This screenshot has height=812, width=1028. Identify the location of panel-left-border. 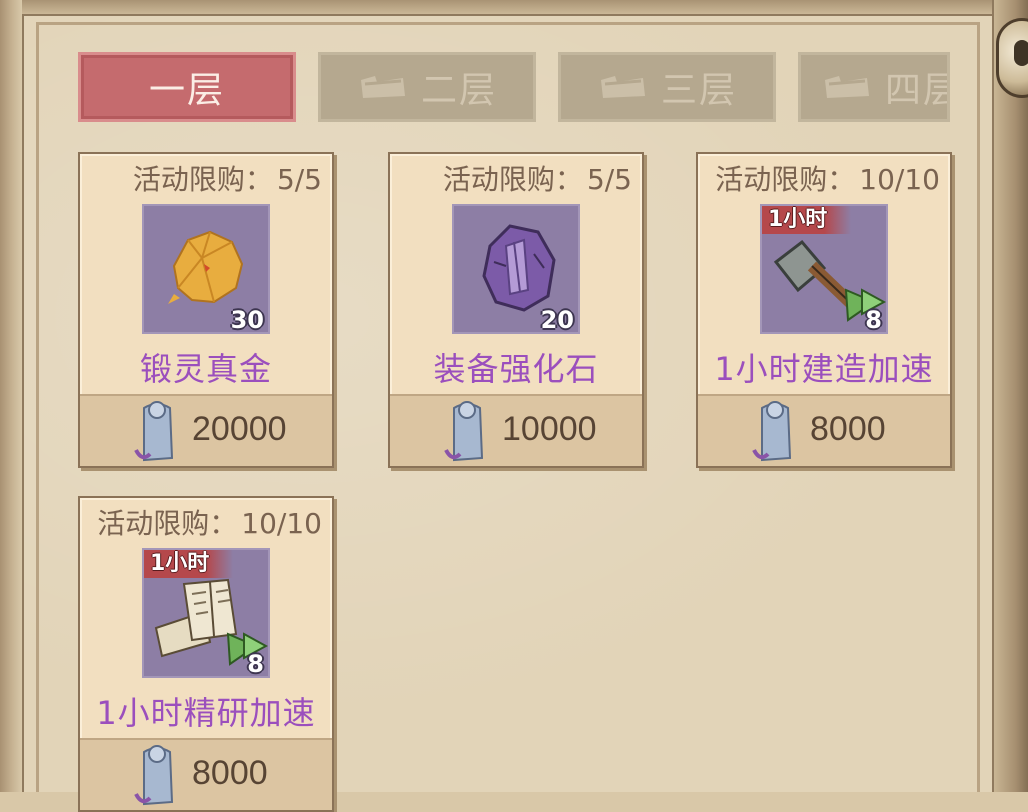
(12, 396).